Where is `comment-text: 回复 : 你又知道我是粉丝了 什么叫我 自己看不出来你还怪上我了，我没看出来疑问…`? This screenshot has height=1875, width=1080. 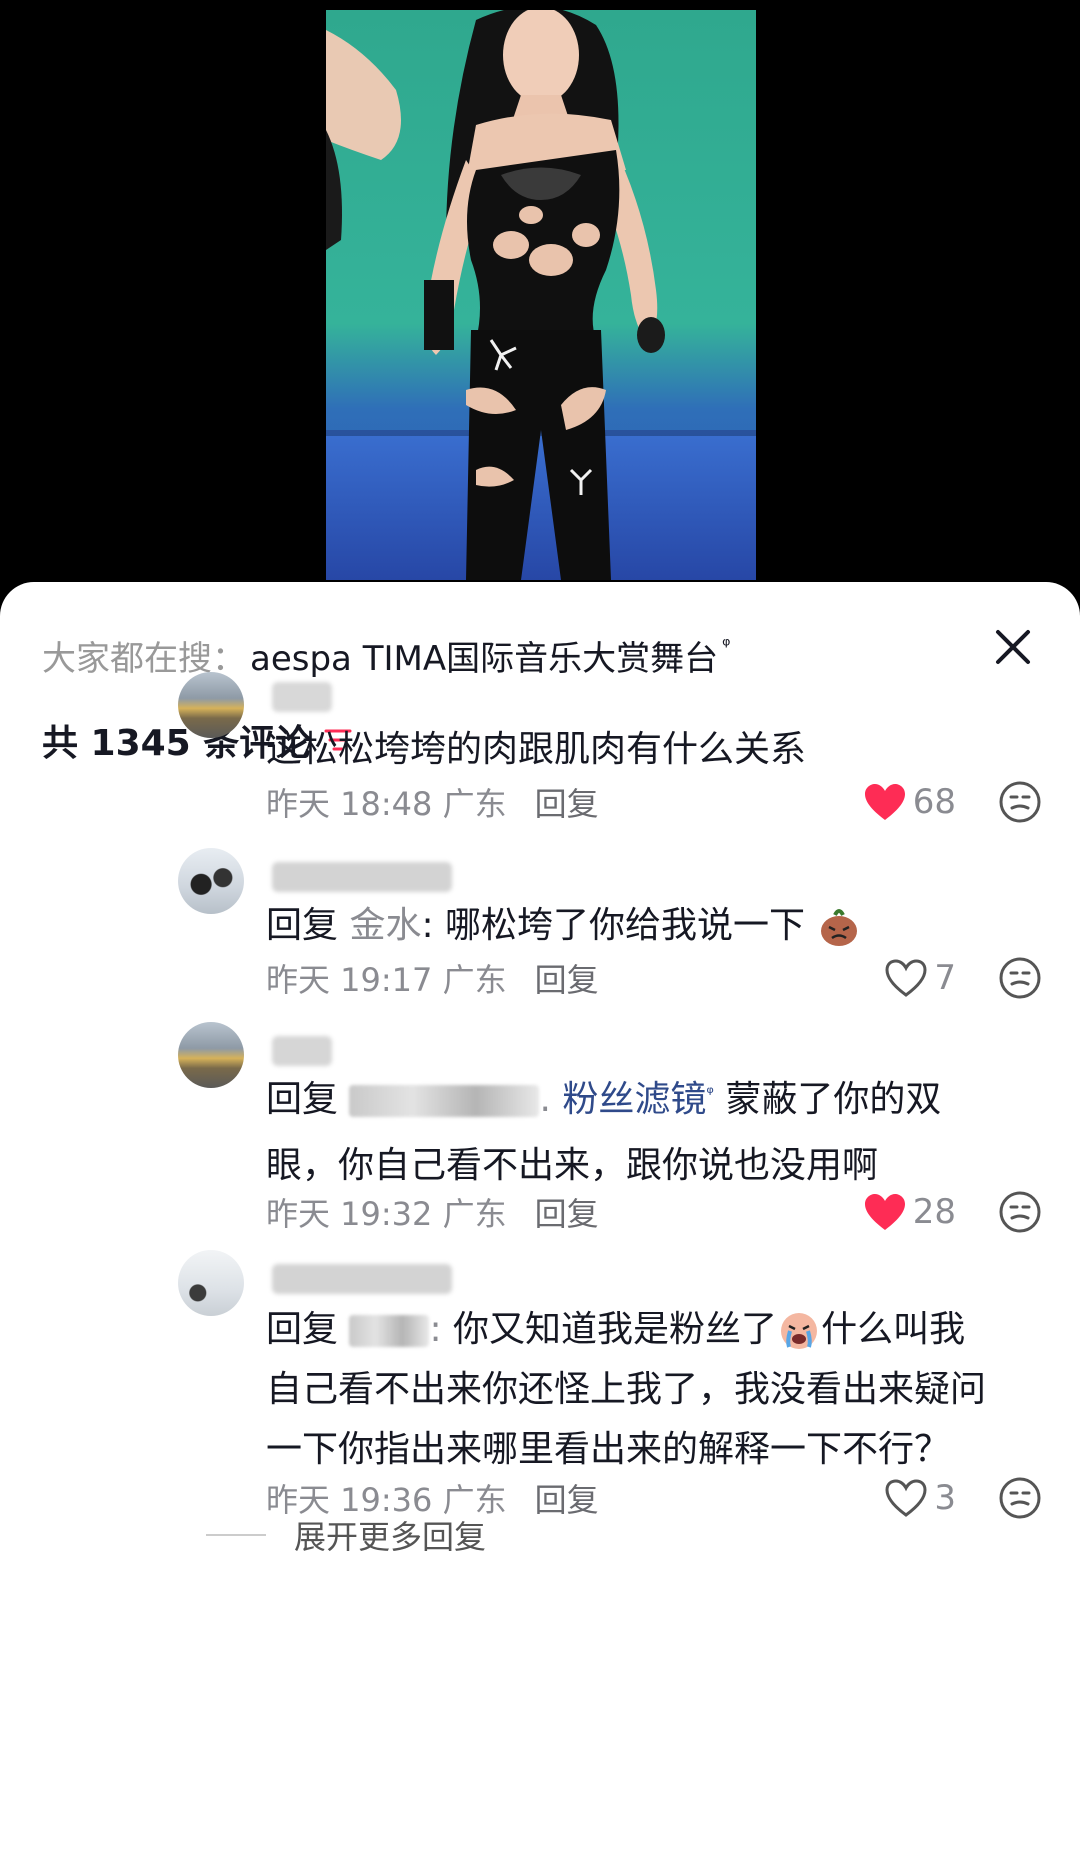 comment-text: 回复 : 你又知道我是粉丝了 什么叫我 自己看不出来你还怪上我了，我没看出来疑问… is located at coordinates (626, 1389).